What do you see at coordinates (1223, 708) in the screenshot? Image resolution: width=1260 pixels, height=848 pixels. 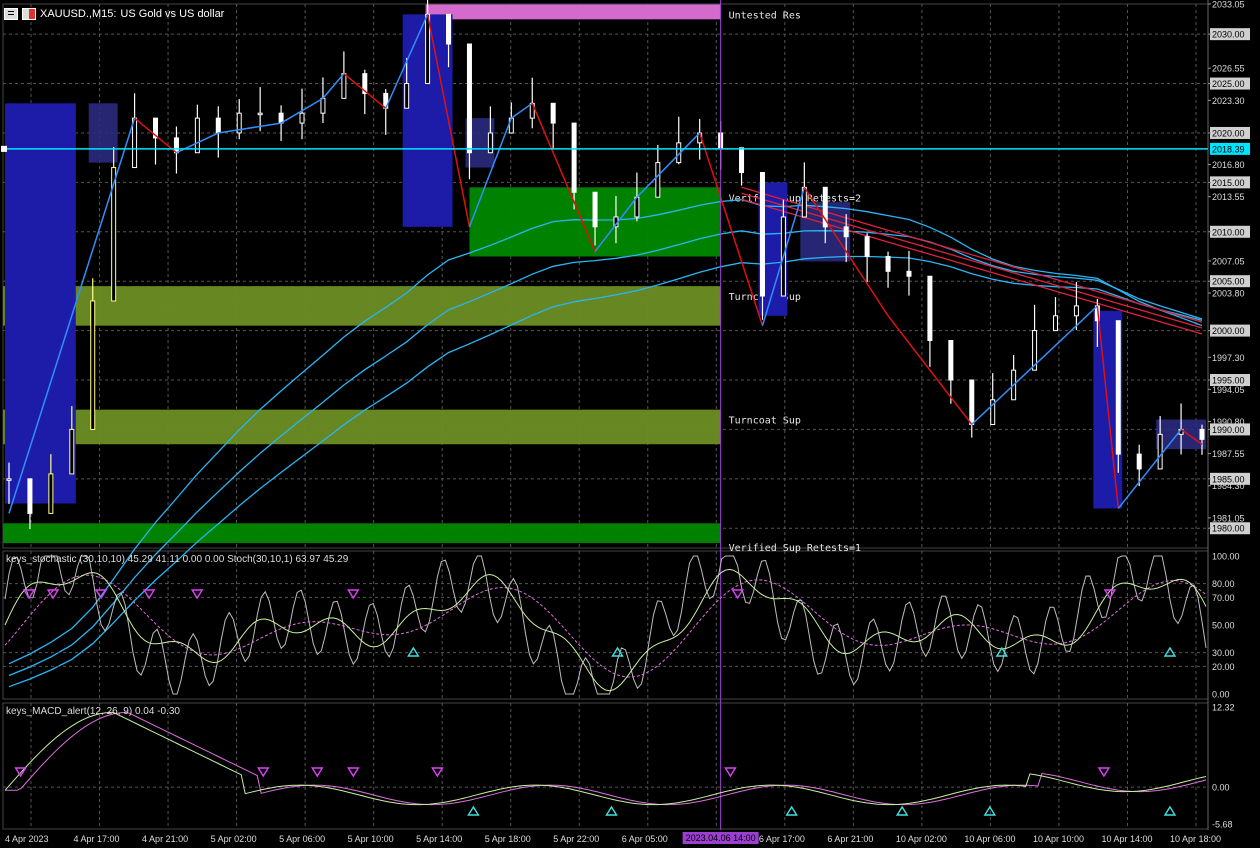 I see `macd-axis-label: 12.32` at bounding box center [1223, 708].